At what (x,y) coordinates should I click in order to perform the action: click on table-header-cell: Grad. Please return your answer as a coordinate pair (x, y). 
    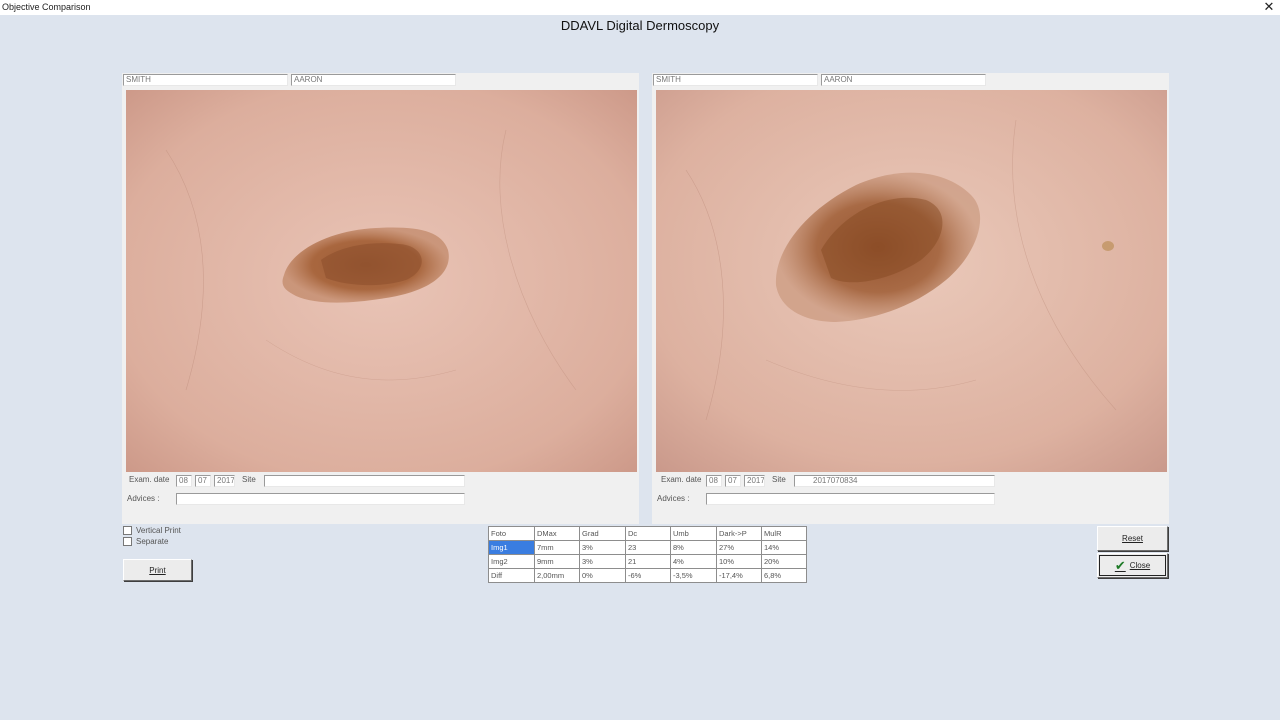
    Looking at the image, I should click on (602, 533).